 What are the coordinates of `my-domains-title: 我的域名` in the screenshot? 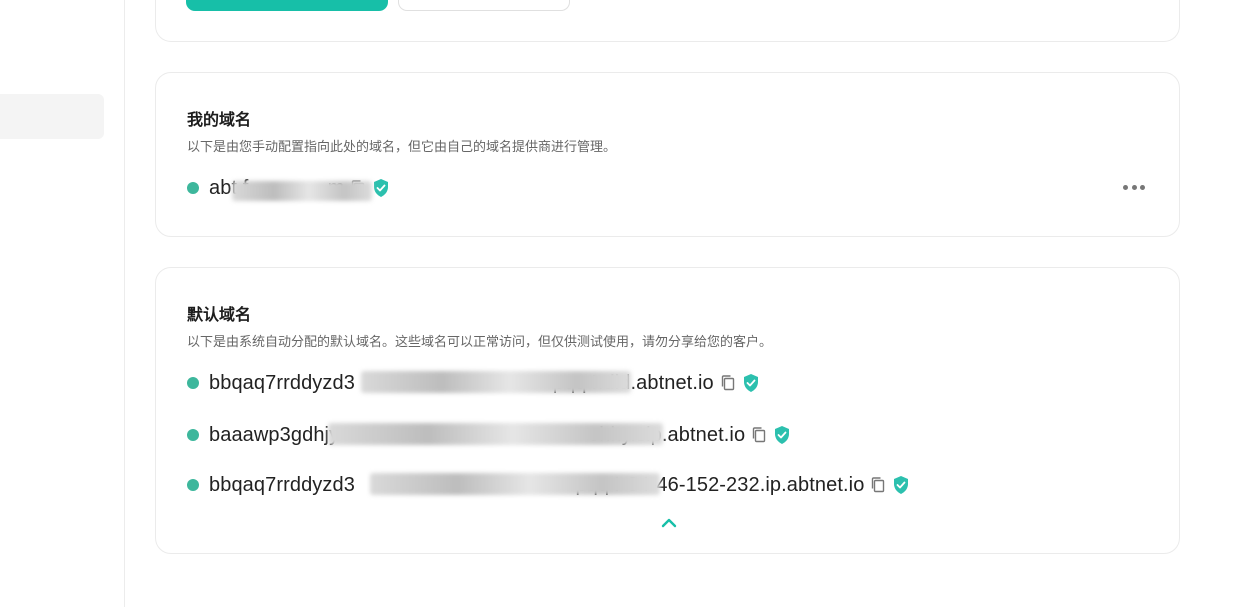 It's located at (219, 119).